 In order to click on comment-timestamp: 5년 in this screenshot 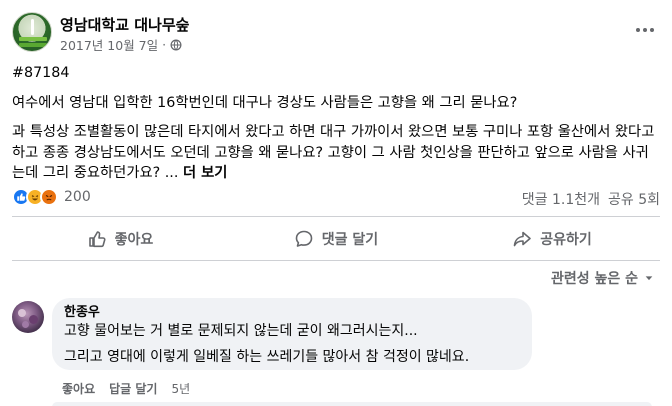, I will do `click(180, 388)`.